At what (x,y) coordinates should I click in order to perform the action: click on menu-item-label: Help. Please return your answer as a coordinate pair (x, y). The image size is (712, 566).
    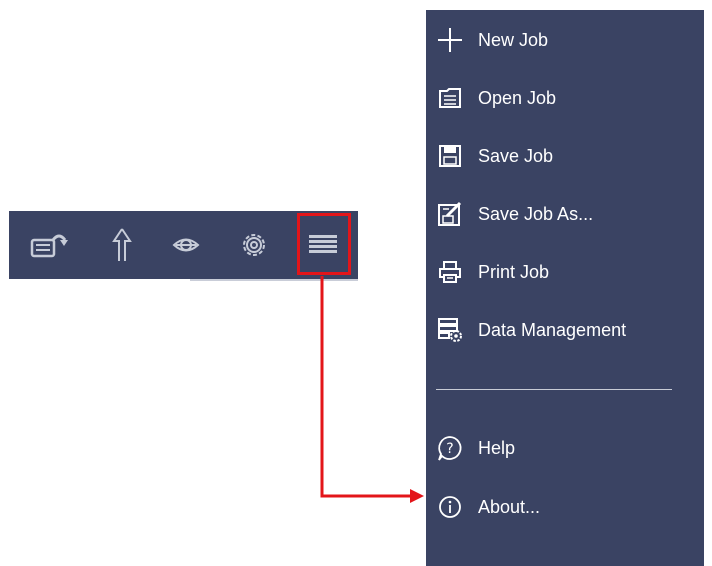
    Looking at the image, I should click on (497, 448).